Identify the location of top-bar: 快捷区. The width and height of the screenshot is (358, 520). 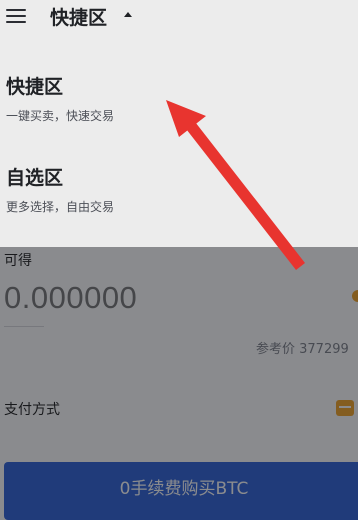
(179, 16).